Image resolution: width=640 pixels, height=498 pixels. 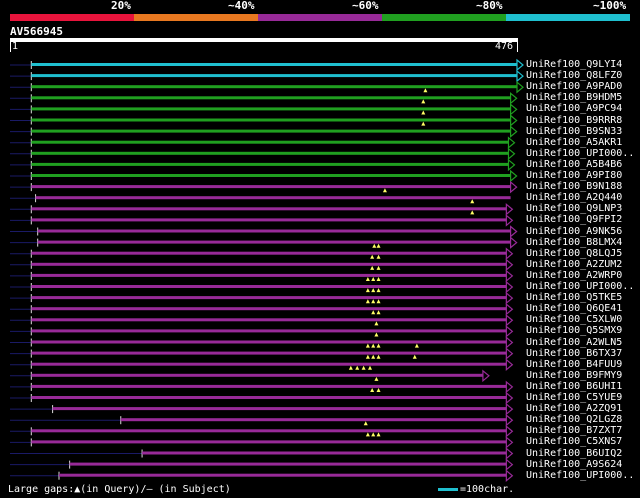 What do you see at coordinates (574, 364) in the screenshot?
I see `hit-label: UniRef100_B4FUU9` at bounding box center [574, 364].